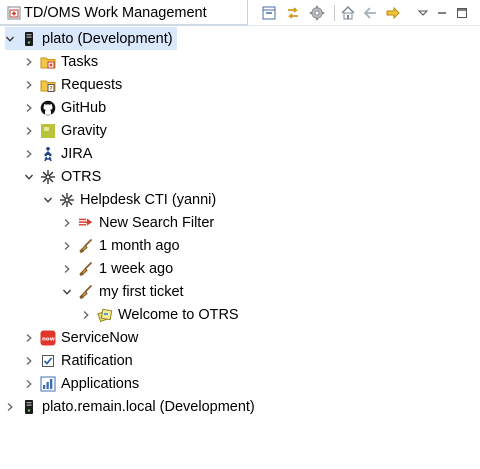  What do you see at coordinates (86, 223) in the screenshot?
I see `search-filter-icon` at bounding box center [86, 223].